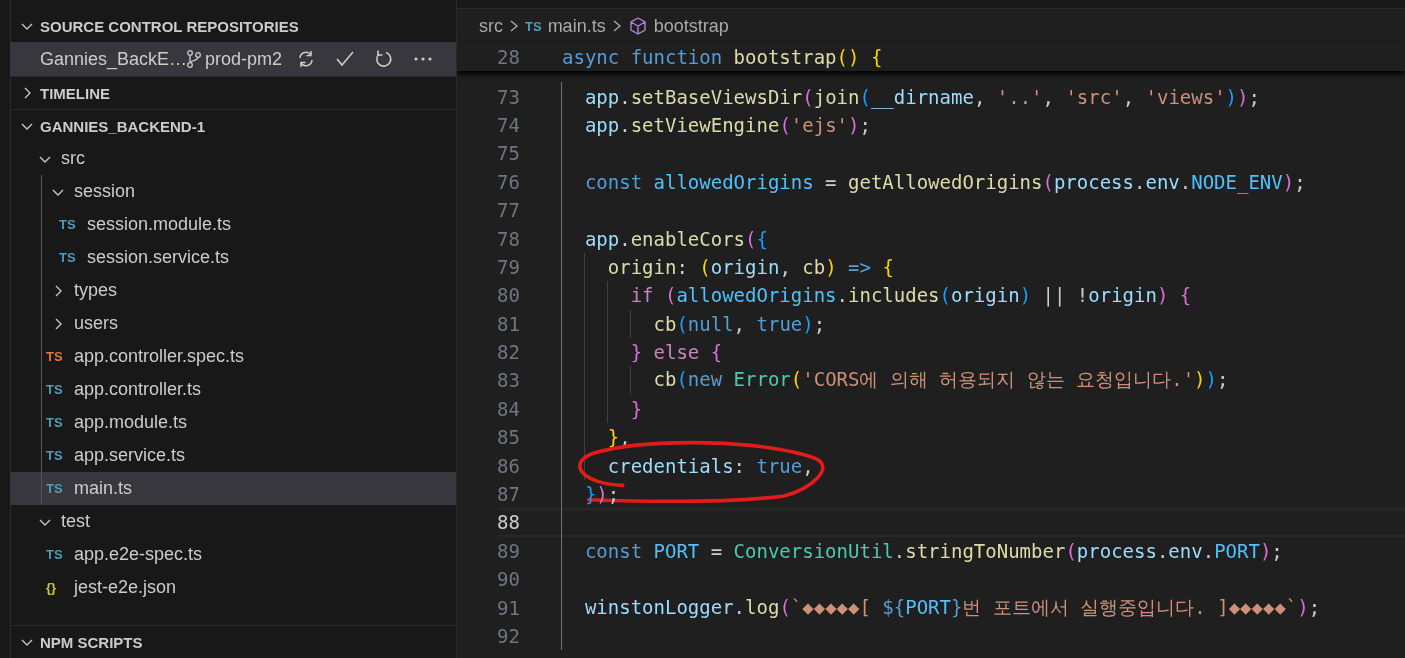 The image size is (1405, 658). What do you see at coordinates (508, 96) in the screenshot?
I see `line-number: 73` at bounding box center [508, 96].